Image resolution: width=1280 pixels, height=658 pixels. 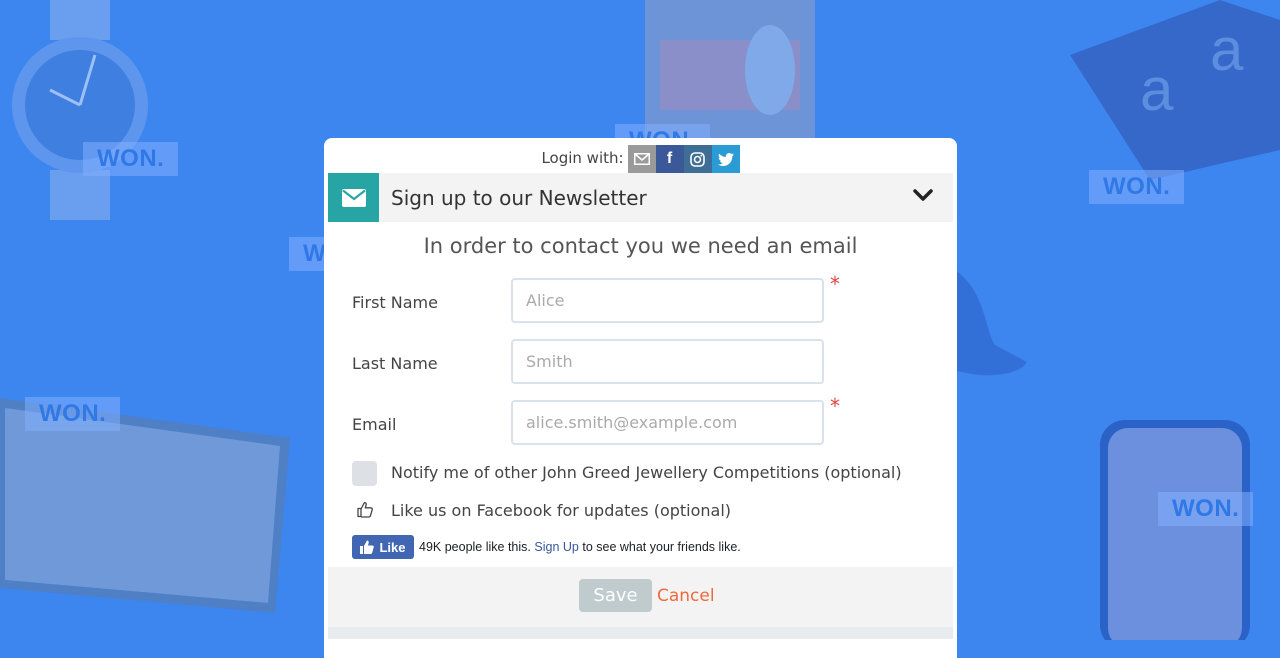 I want to click on watch-image, so click(x=80, y=110).